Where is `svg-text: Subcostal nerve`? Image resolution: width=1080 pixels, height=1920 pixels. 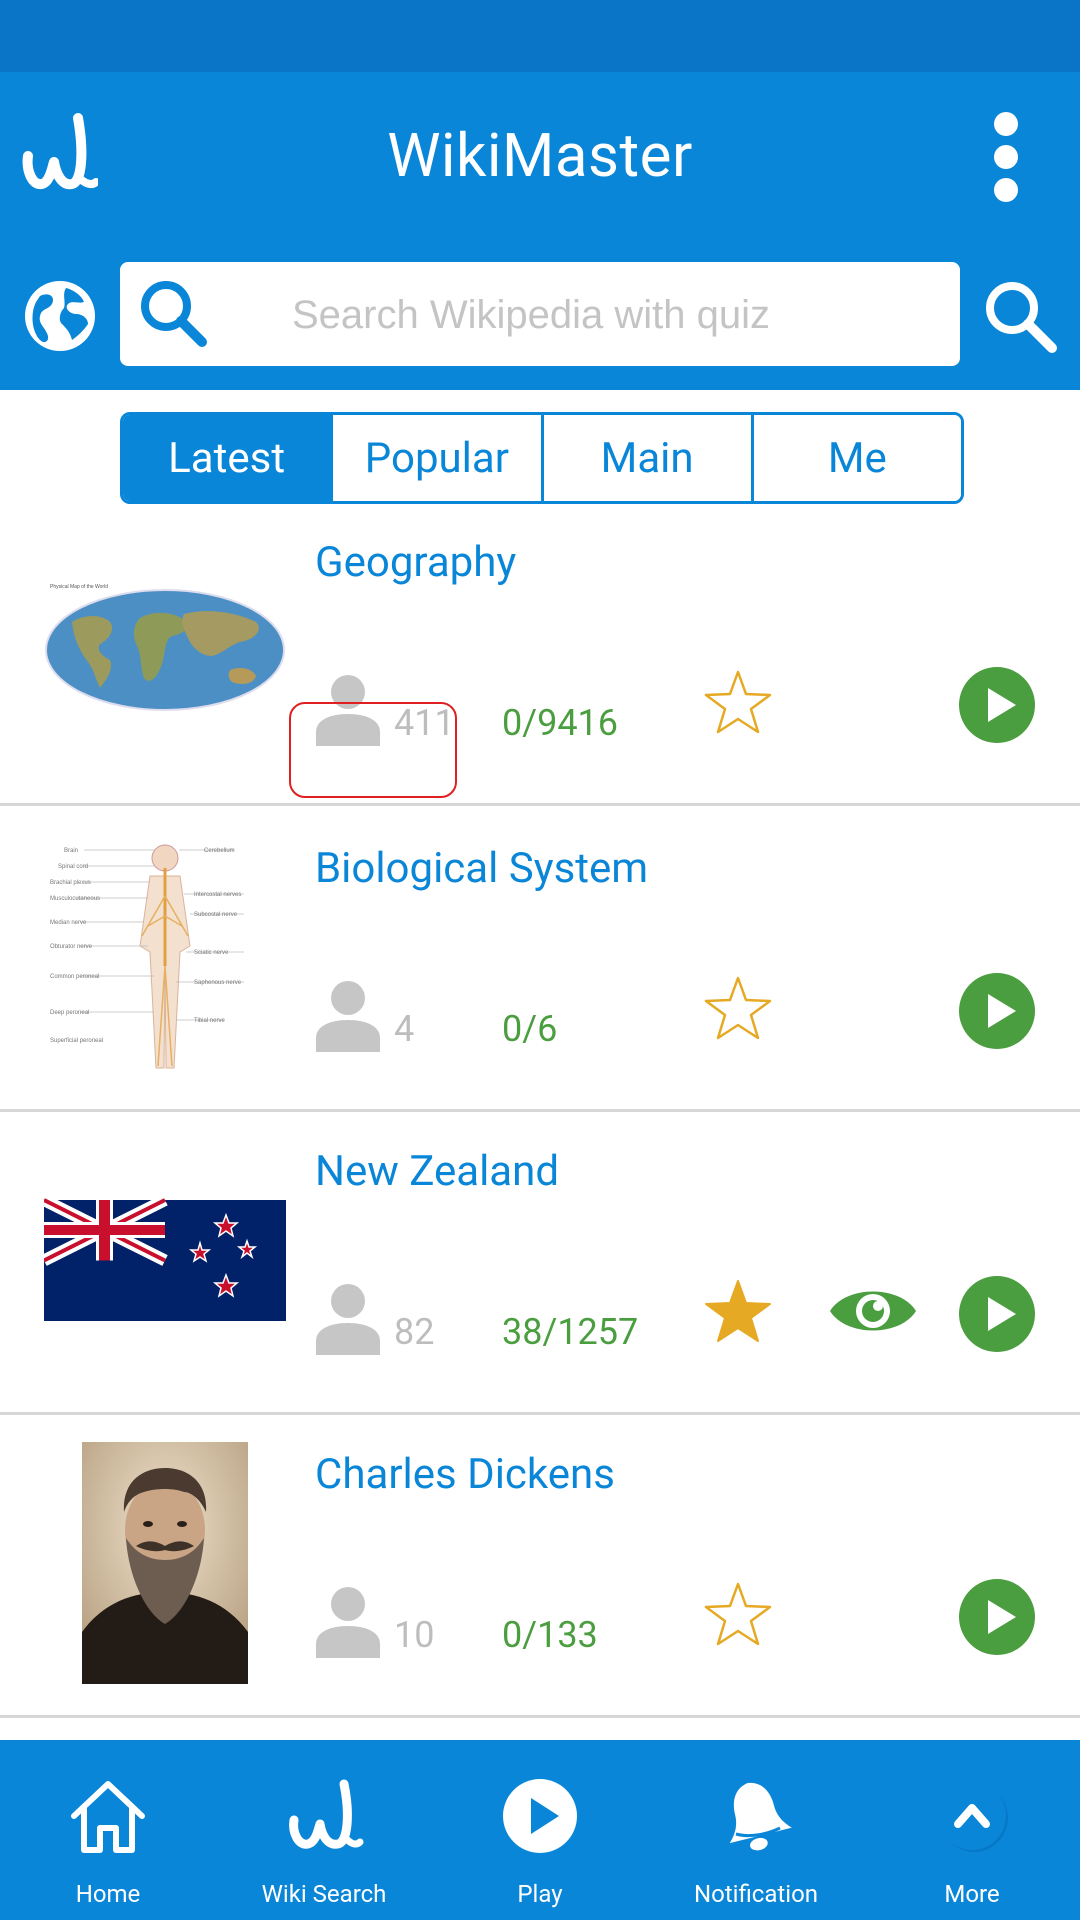
svg-text: Subcostal nerve is located at coordinates (216, 915).